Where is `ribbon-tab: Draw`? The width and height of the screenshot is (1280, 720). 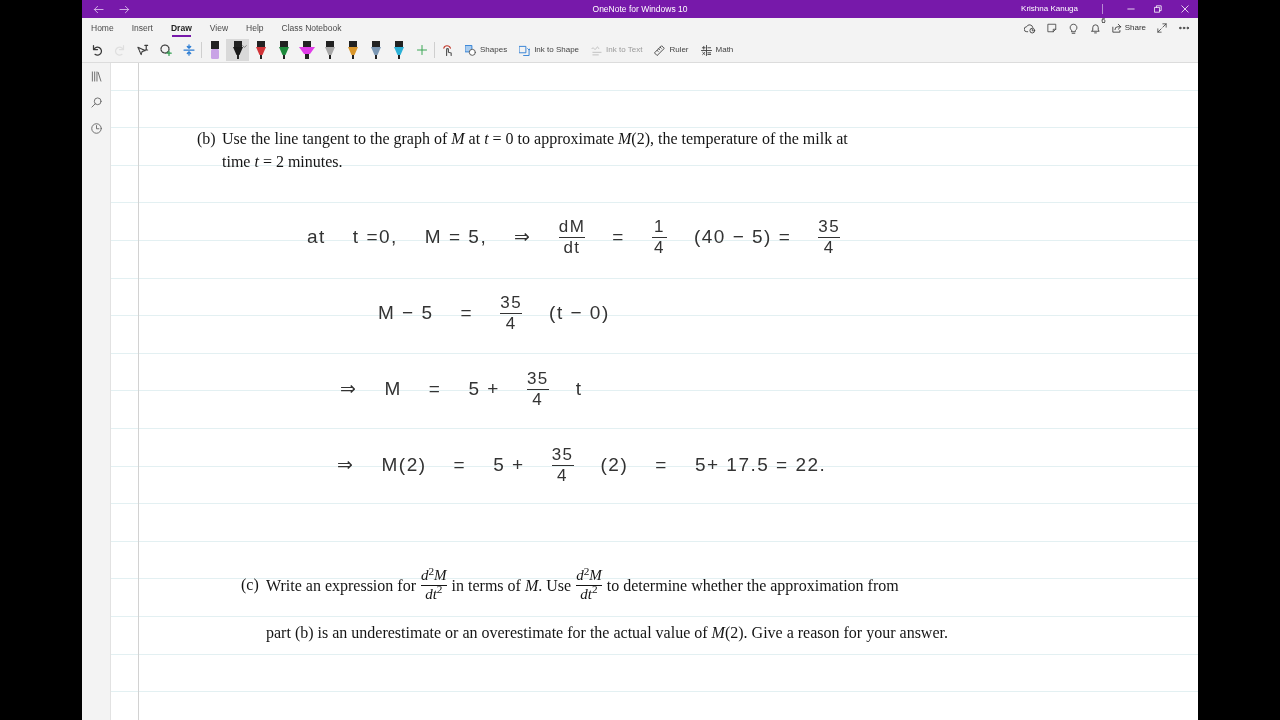 ribbon-tab: Draw is located at coordinates (181, 28).